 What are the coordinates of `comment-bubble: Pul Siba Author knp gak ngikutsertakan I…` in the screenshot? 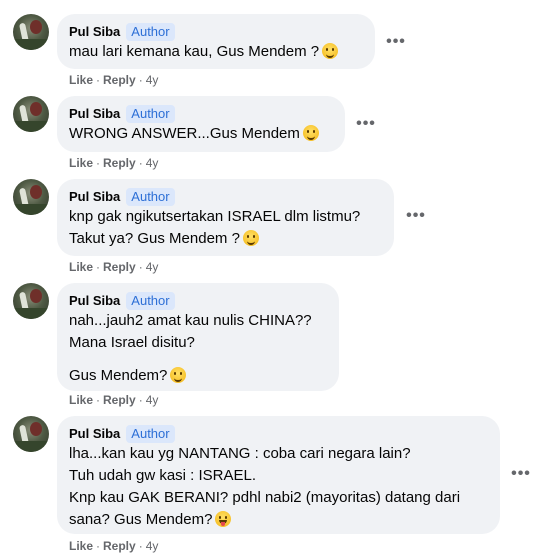 It's located at (225, 217).